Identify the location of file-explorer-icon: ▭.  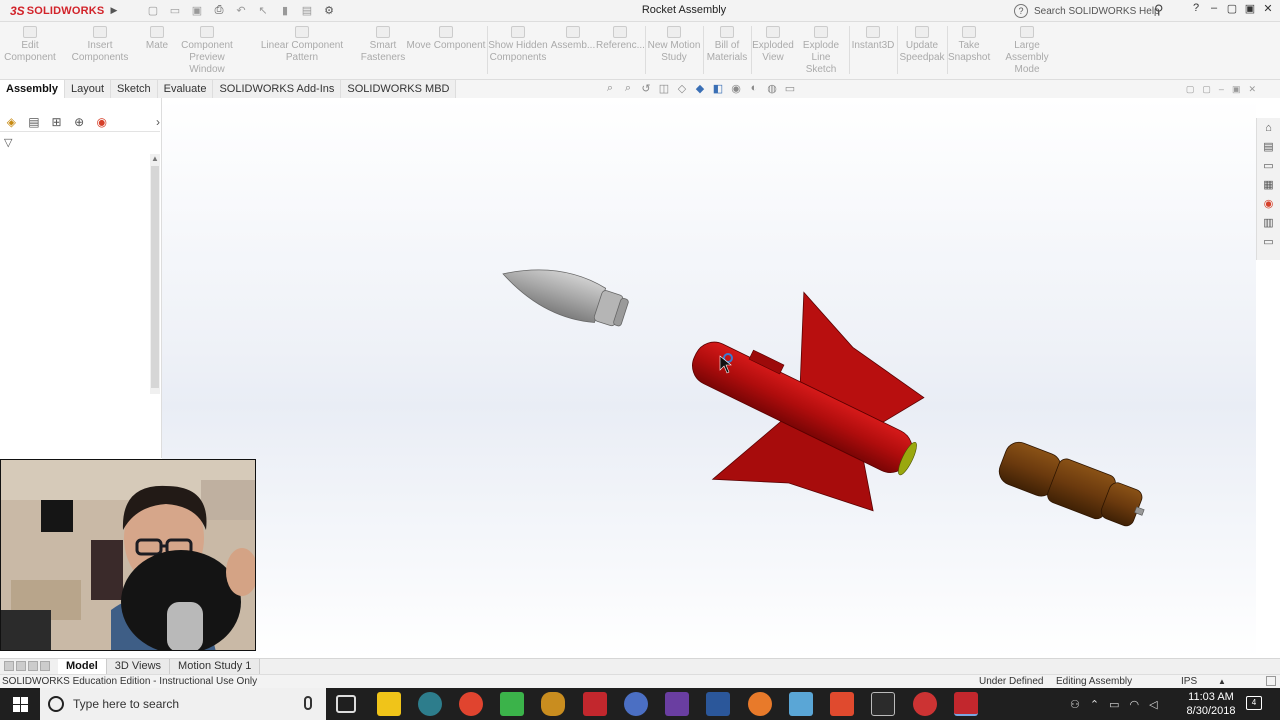
(1268, 165).